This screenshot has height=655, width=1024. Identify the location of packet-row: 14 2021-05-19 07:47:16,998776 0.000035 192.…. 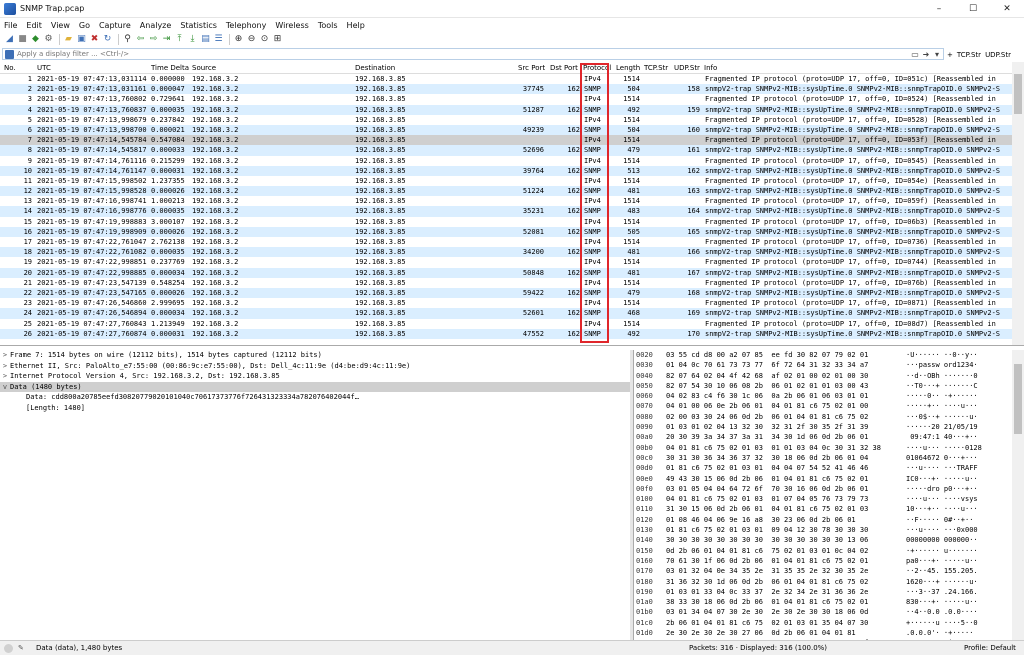
(506, 211).